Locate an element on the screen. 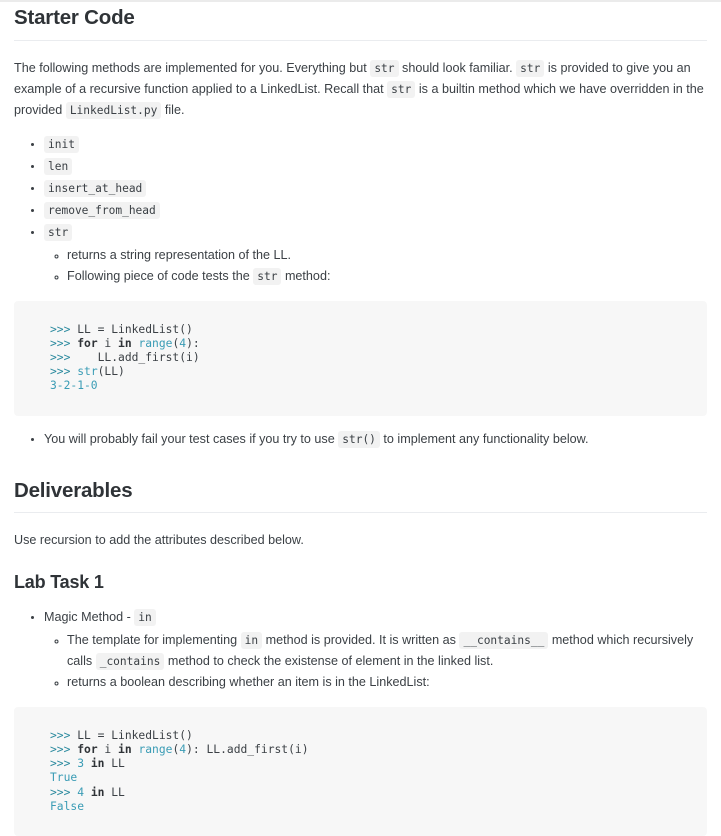  list-item-method-remove-from-head: remove_from_head is located at coordinates (375, 210).